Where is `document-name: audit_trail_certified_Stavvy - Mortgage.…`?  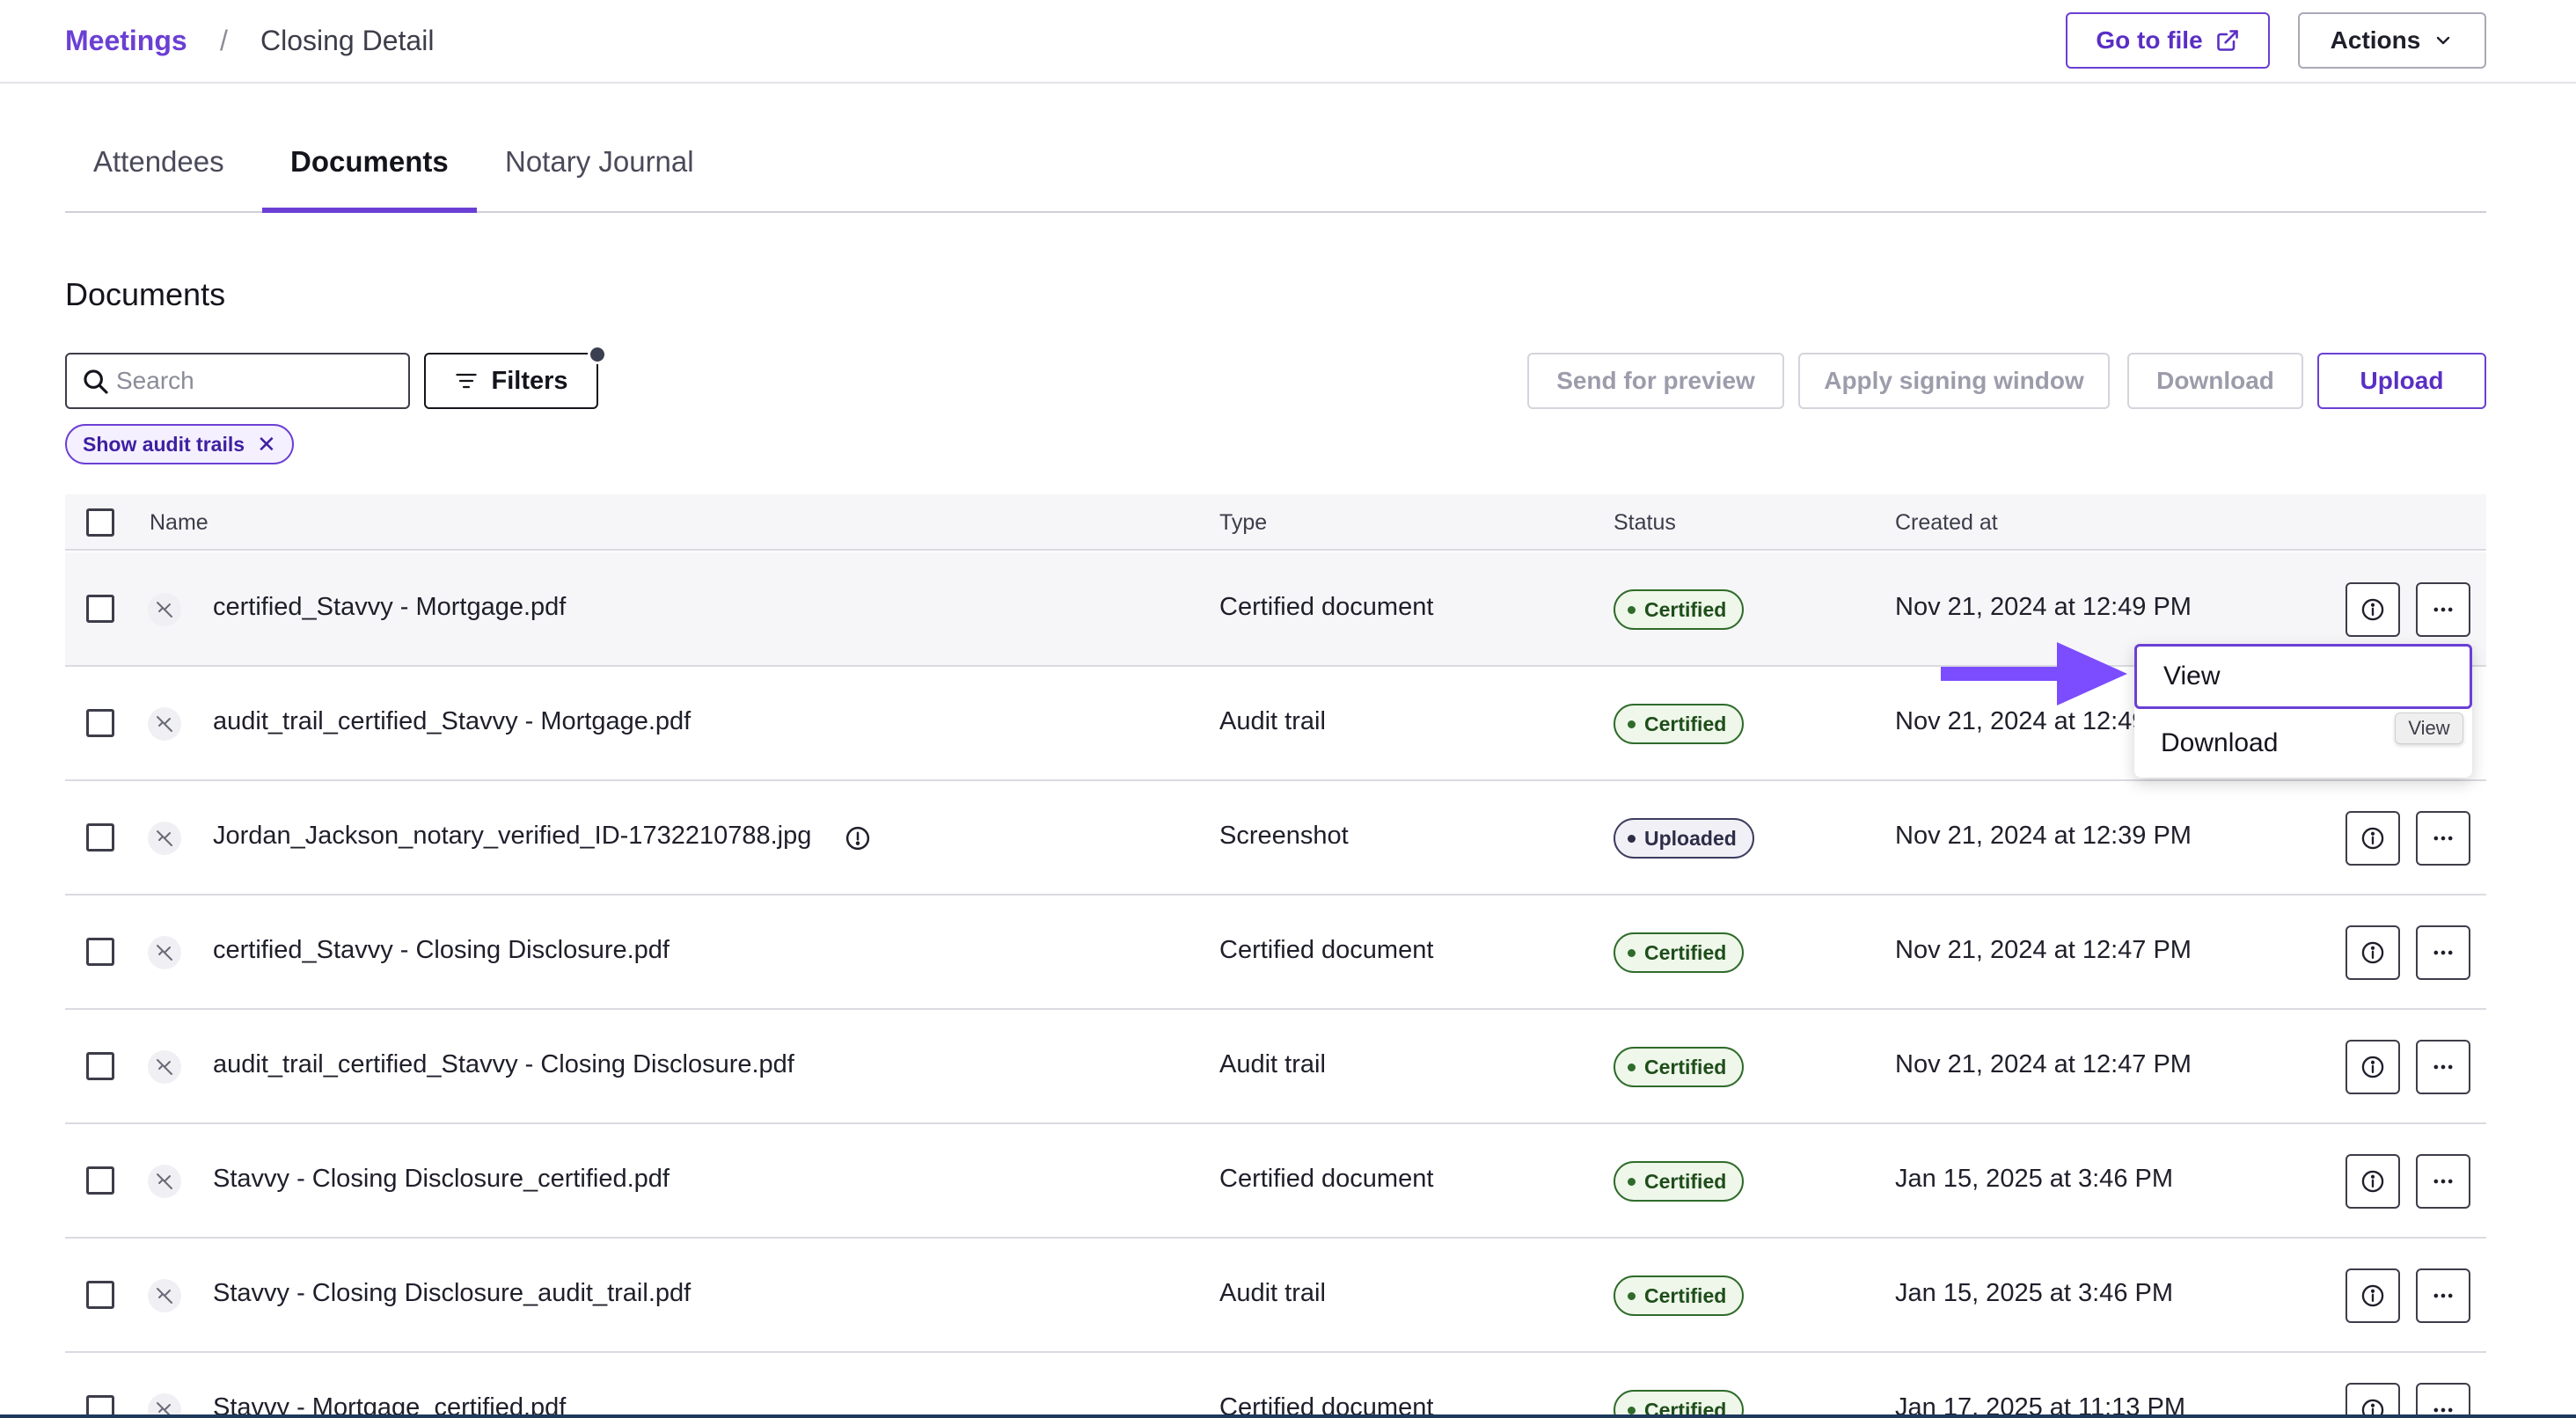
document-name: audit_trail_certified_Stavvy - Mortgage.… is located at coordinates (452, 722).